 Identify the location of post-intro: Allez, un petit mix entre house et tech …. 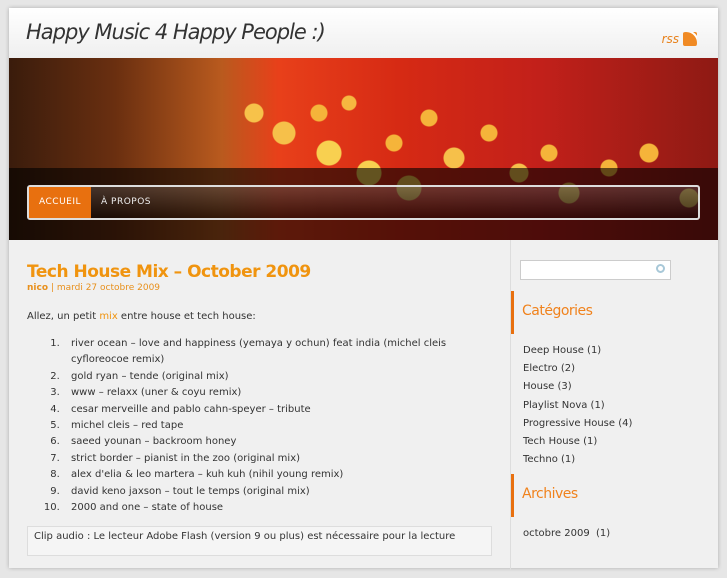
(259, 316).